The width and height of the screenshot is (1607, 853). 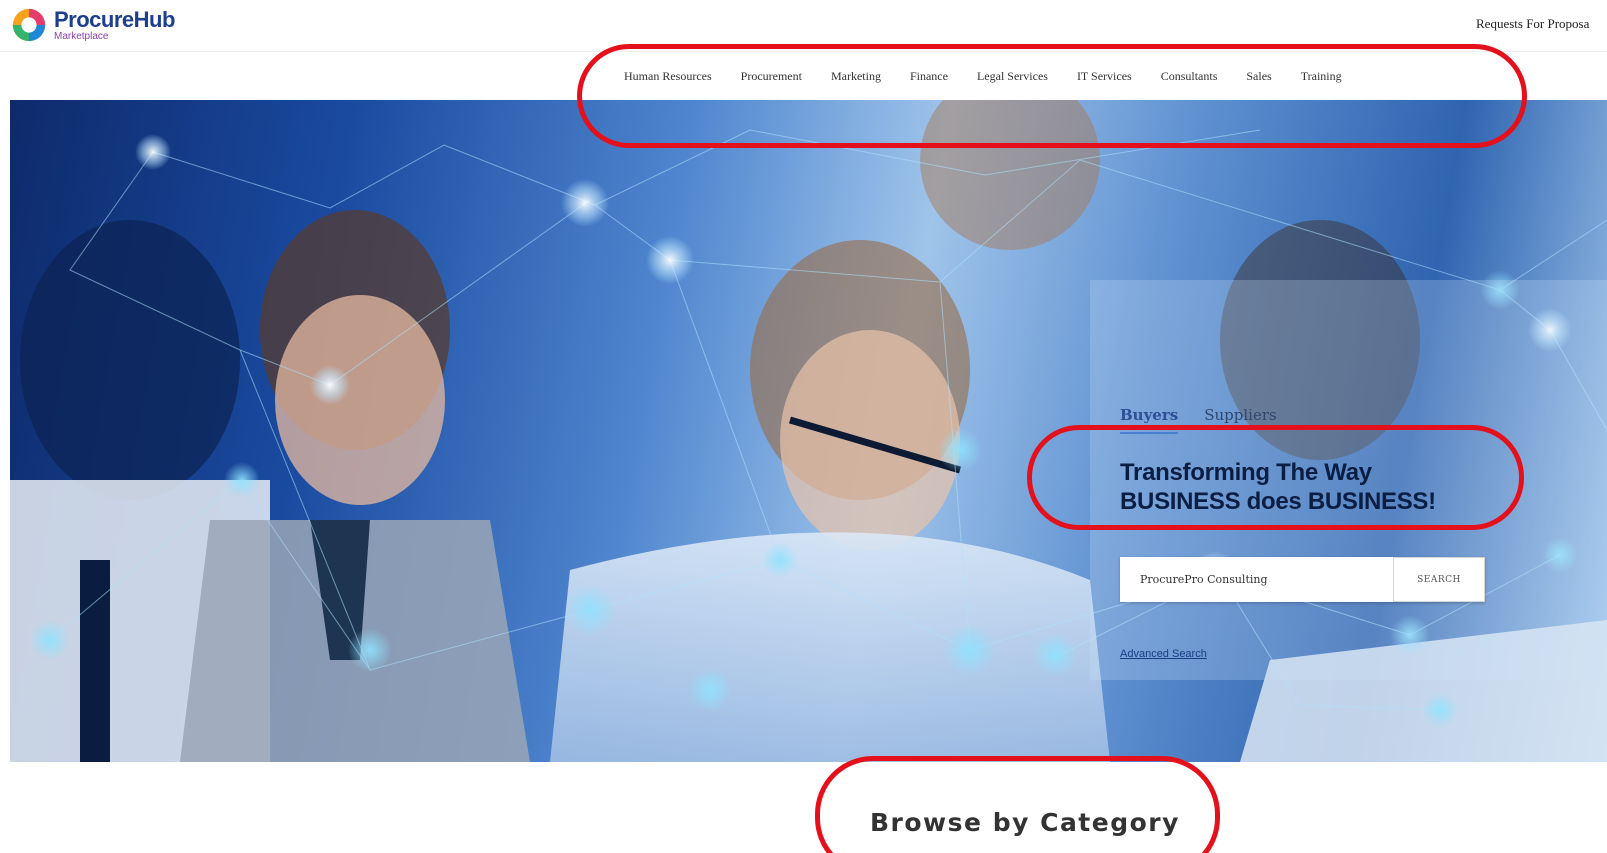 I want to click on nav-item-legal-services: Legal Services, so click(x=1012, y=76).